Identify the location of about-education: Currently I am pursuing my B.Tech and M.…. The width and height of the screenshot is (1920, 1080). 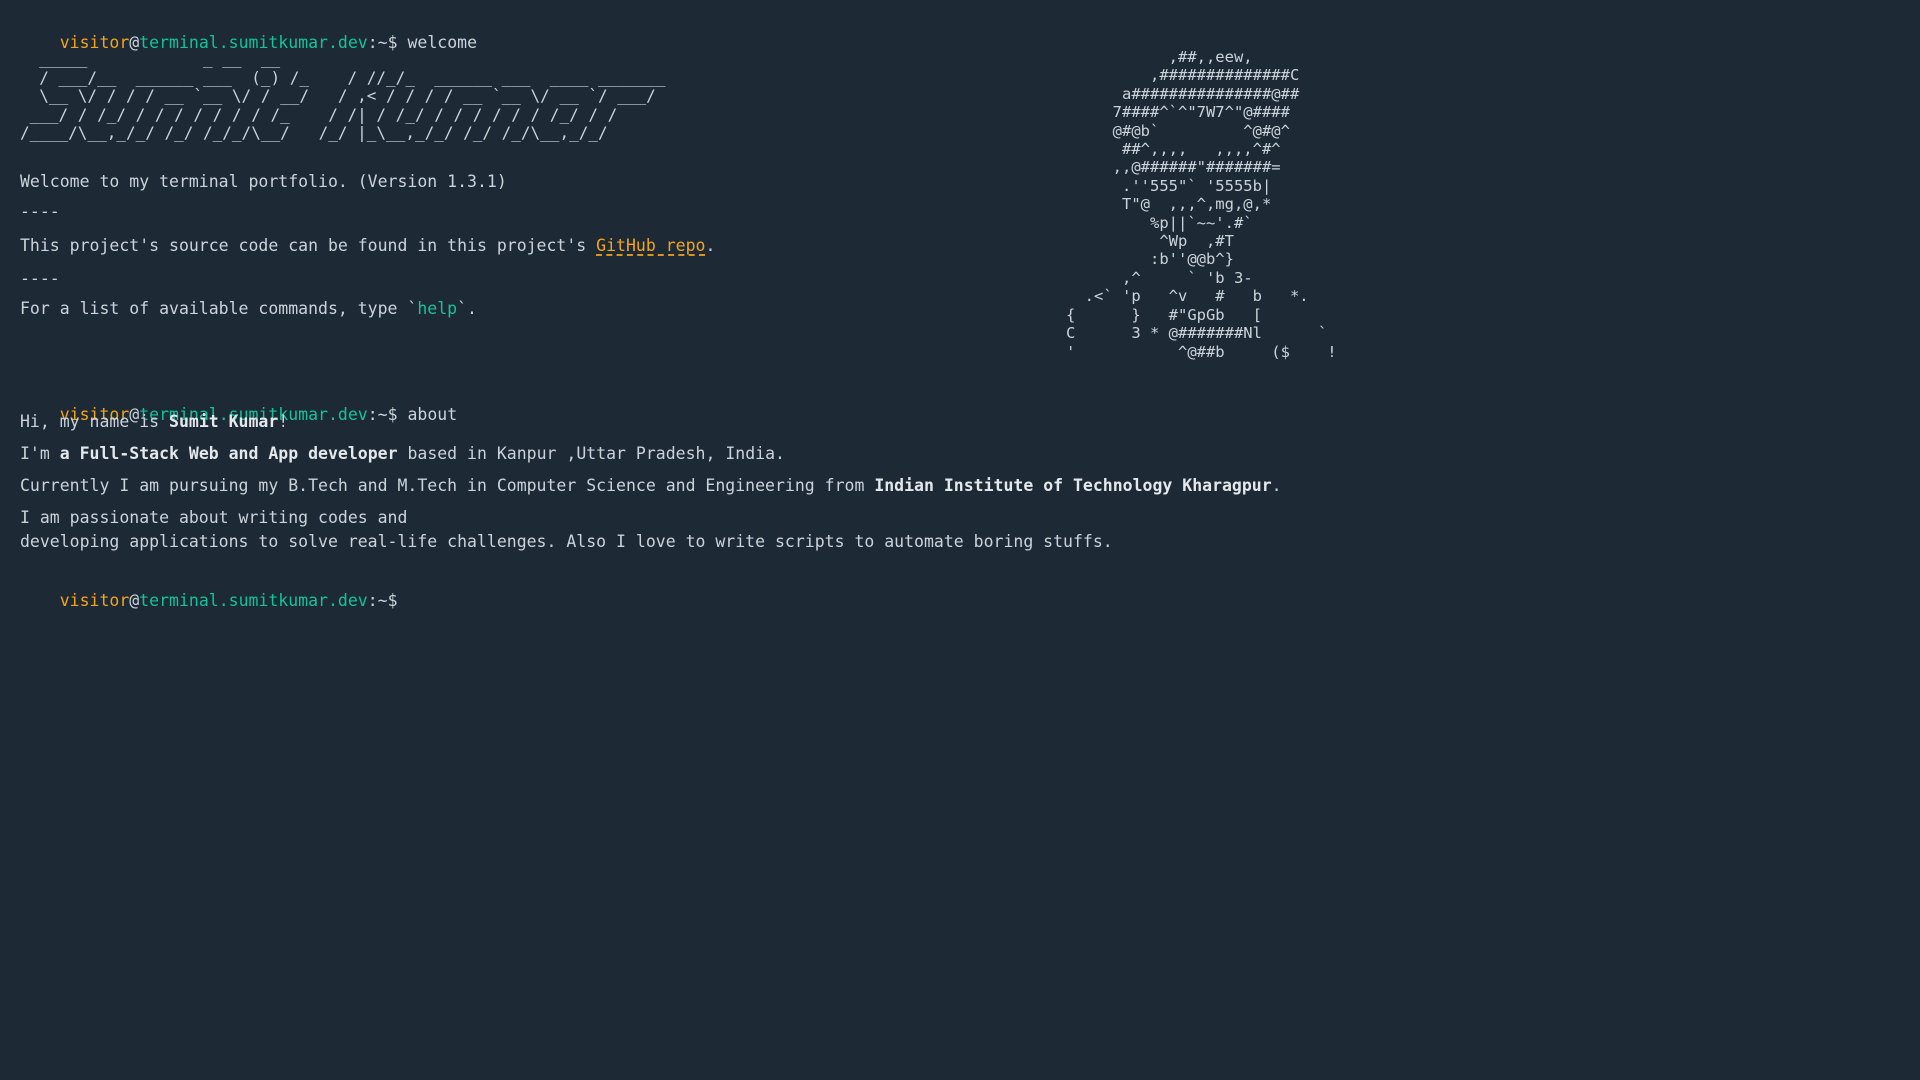
(651, 486).